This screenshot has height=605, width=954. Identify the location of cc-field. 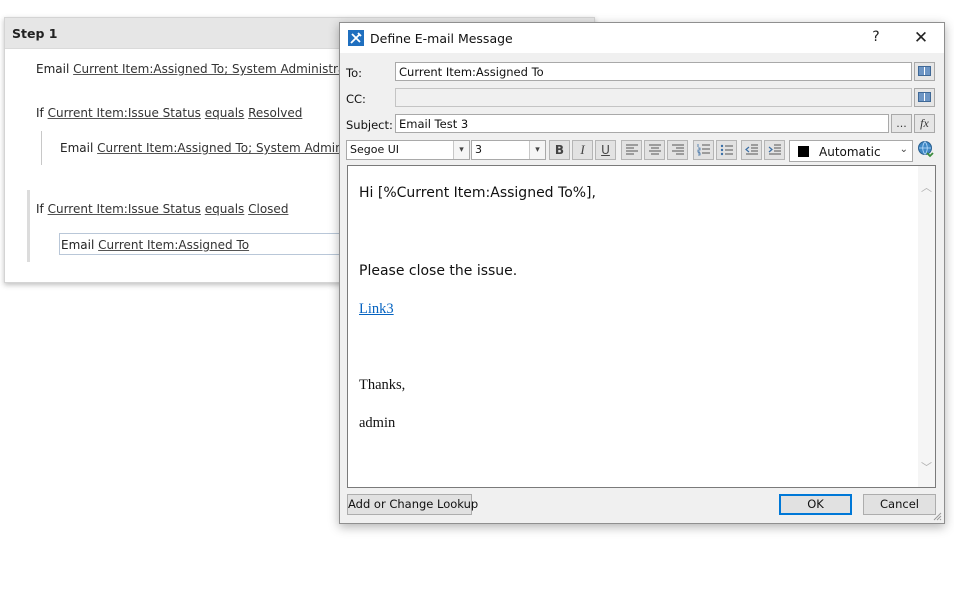
(653, 97).